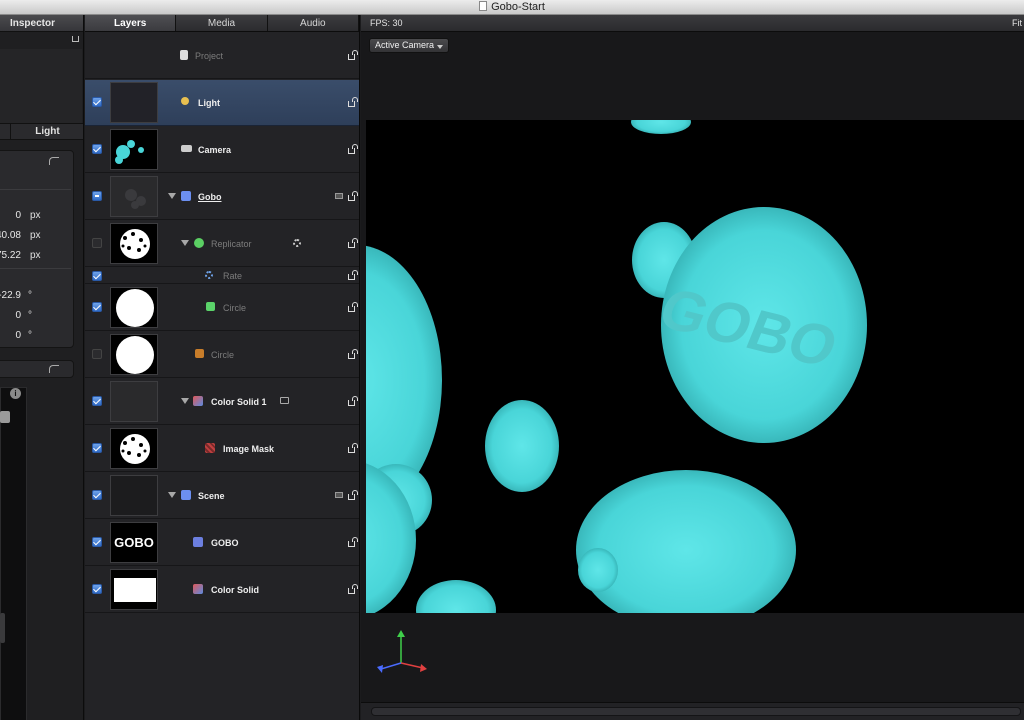  What do you see at coordinates (2, 628) in the screenshot?
I see `slider-handle` at bounding box center [2, 628].